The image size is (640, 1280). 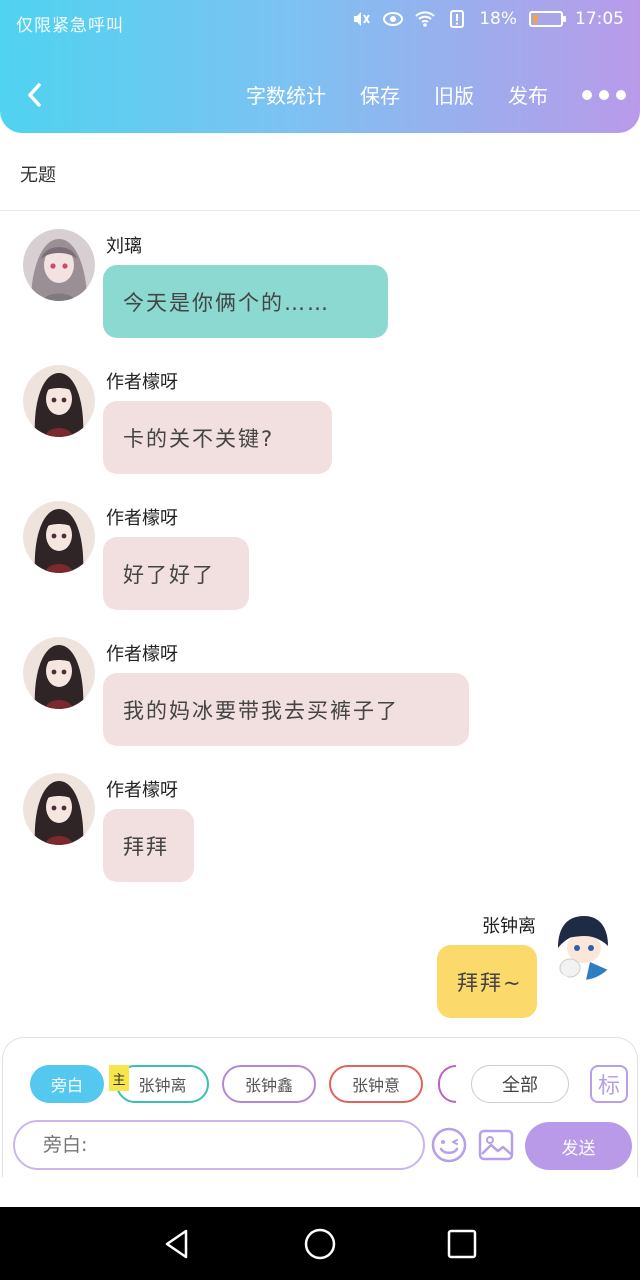 I want to click on chat-message: 作者檬呀 拜拜, so click(x=320, y=824).